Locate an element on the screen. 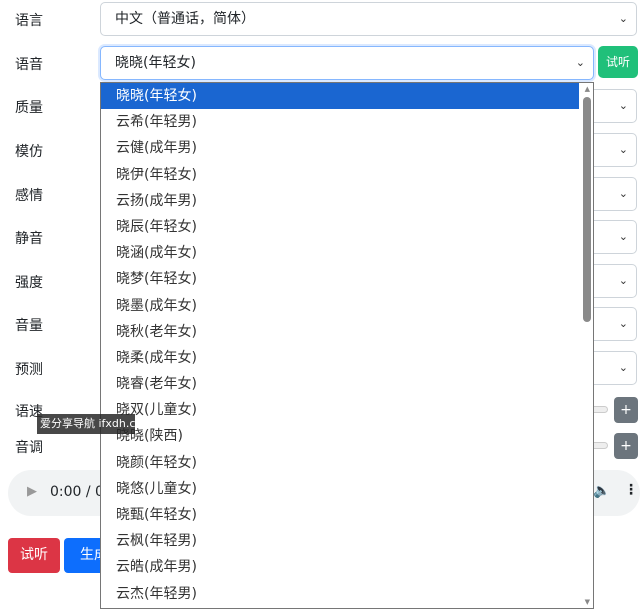  voice-option: 云健(成年男) is located at coordinates (347, 148).